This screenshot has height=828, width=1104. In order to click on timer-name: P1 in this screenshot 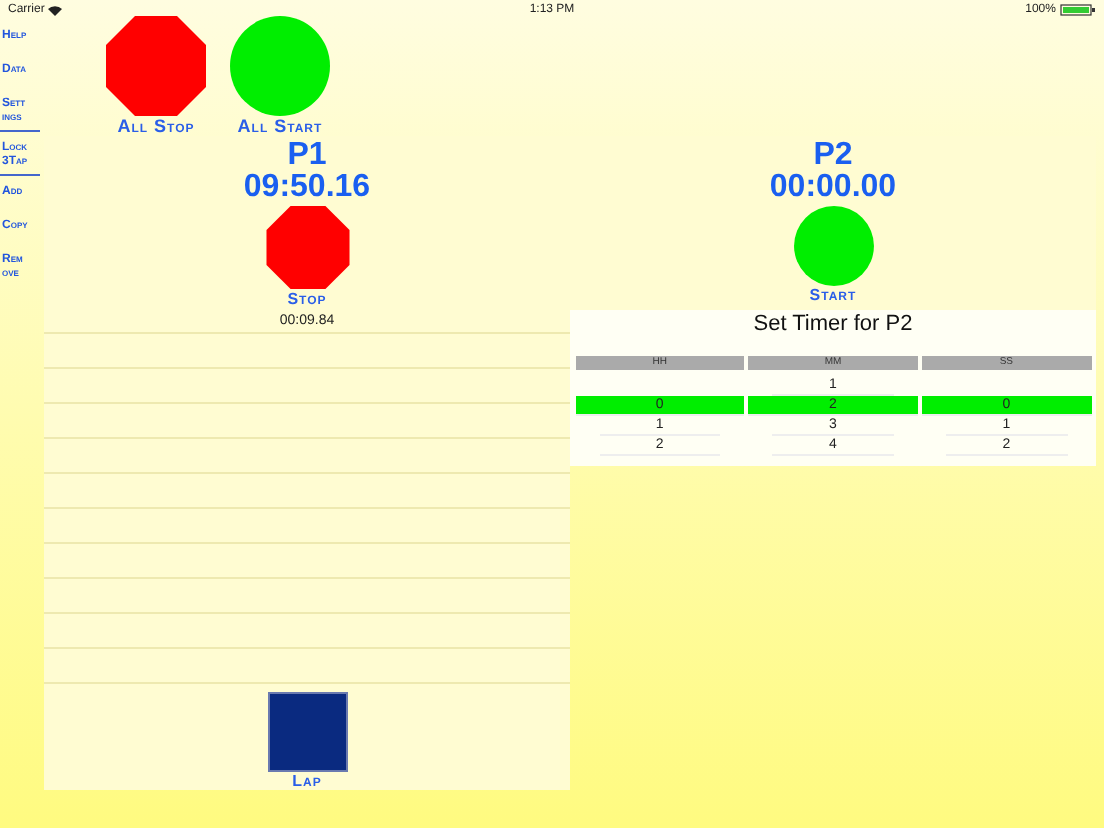, I will do `click(307, 156)`.